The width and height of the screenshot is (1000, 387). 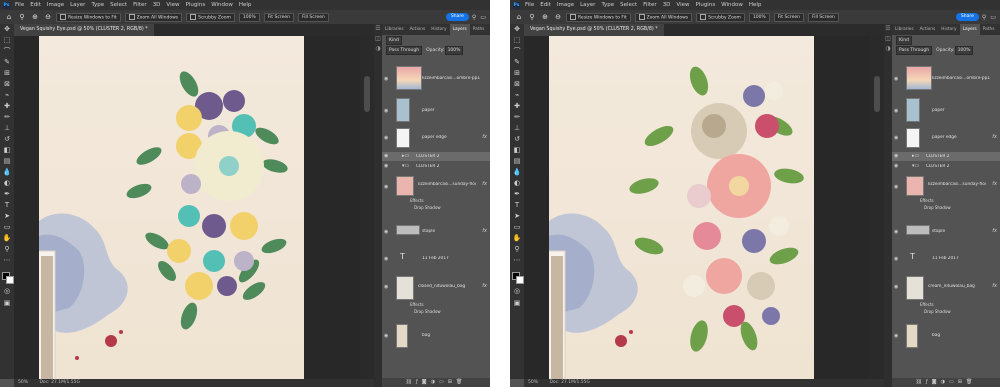 What do you see at coordinates (946, 335) in the screenshot?
I see `layer-row: ◉ bag` at bounding box center [946, 335].